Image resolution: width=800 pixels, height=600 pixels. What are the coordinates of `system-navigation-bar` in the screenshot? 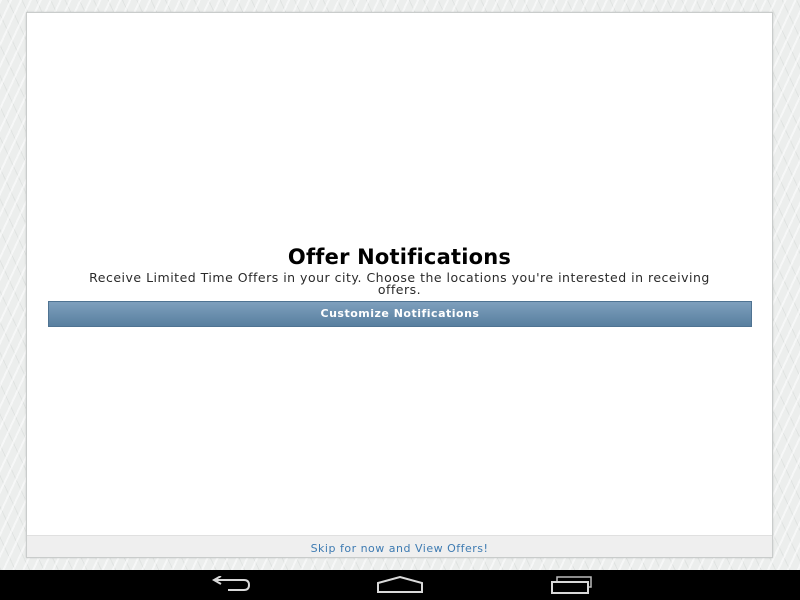 It's located at (400, 585).